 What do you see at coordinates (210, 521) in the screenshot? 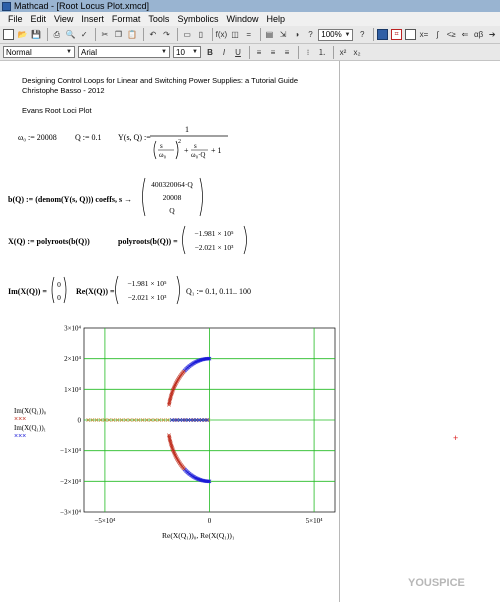
I see `x-tick-label: 0` at bounding box center [210, 521].